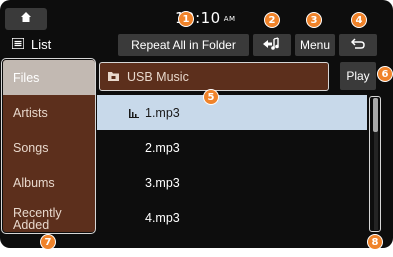  I want to click on return-button, so click(358, 45).